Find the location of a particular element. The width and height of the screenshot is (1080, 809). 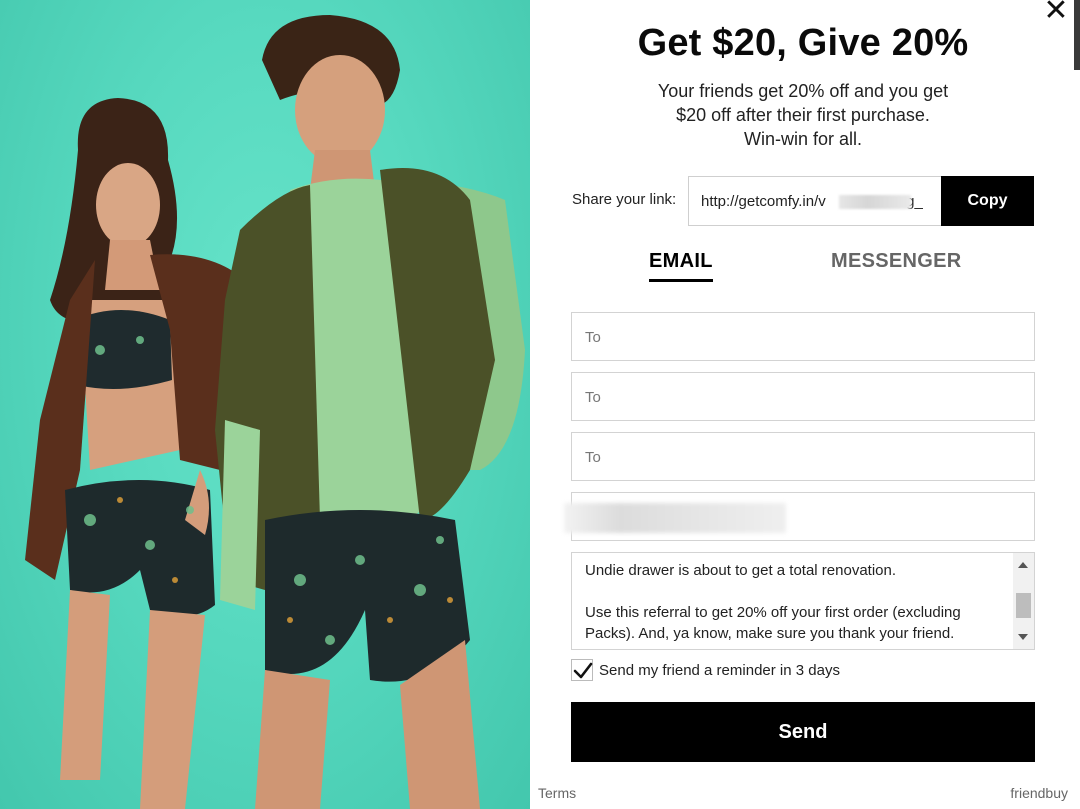

subtext-line: $20 off after their first purchase. is located at coordinates (803, 115).